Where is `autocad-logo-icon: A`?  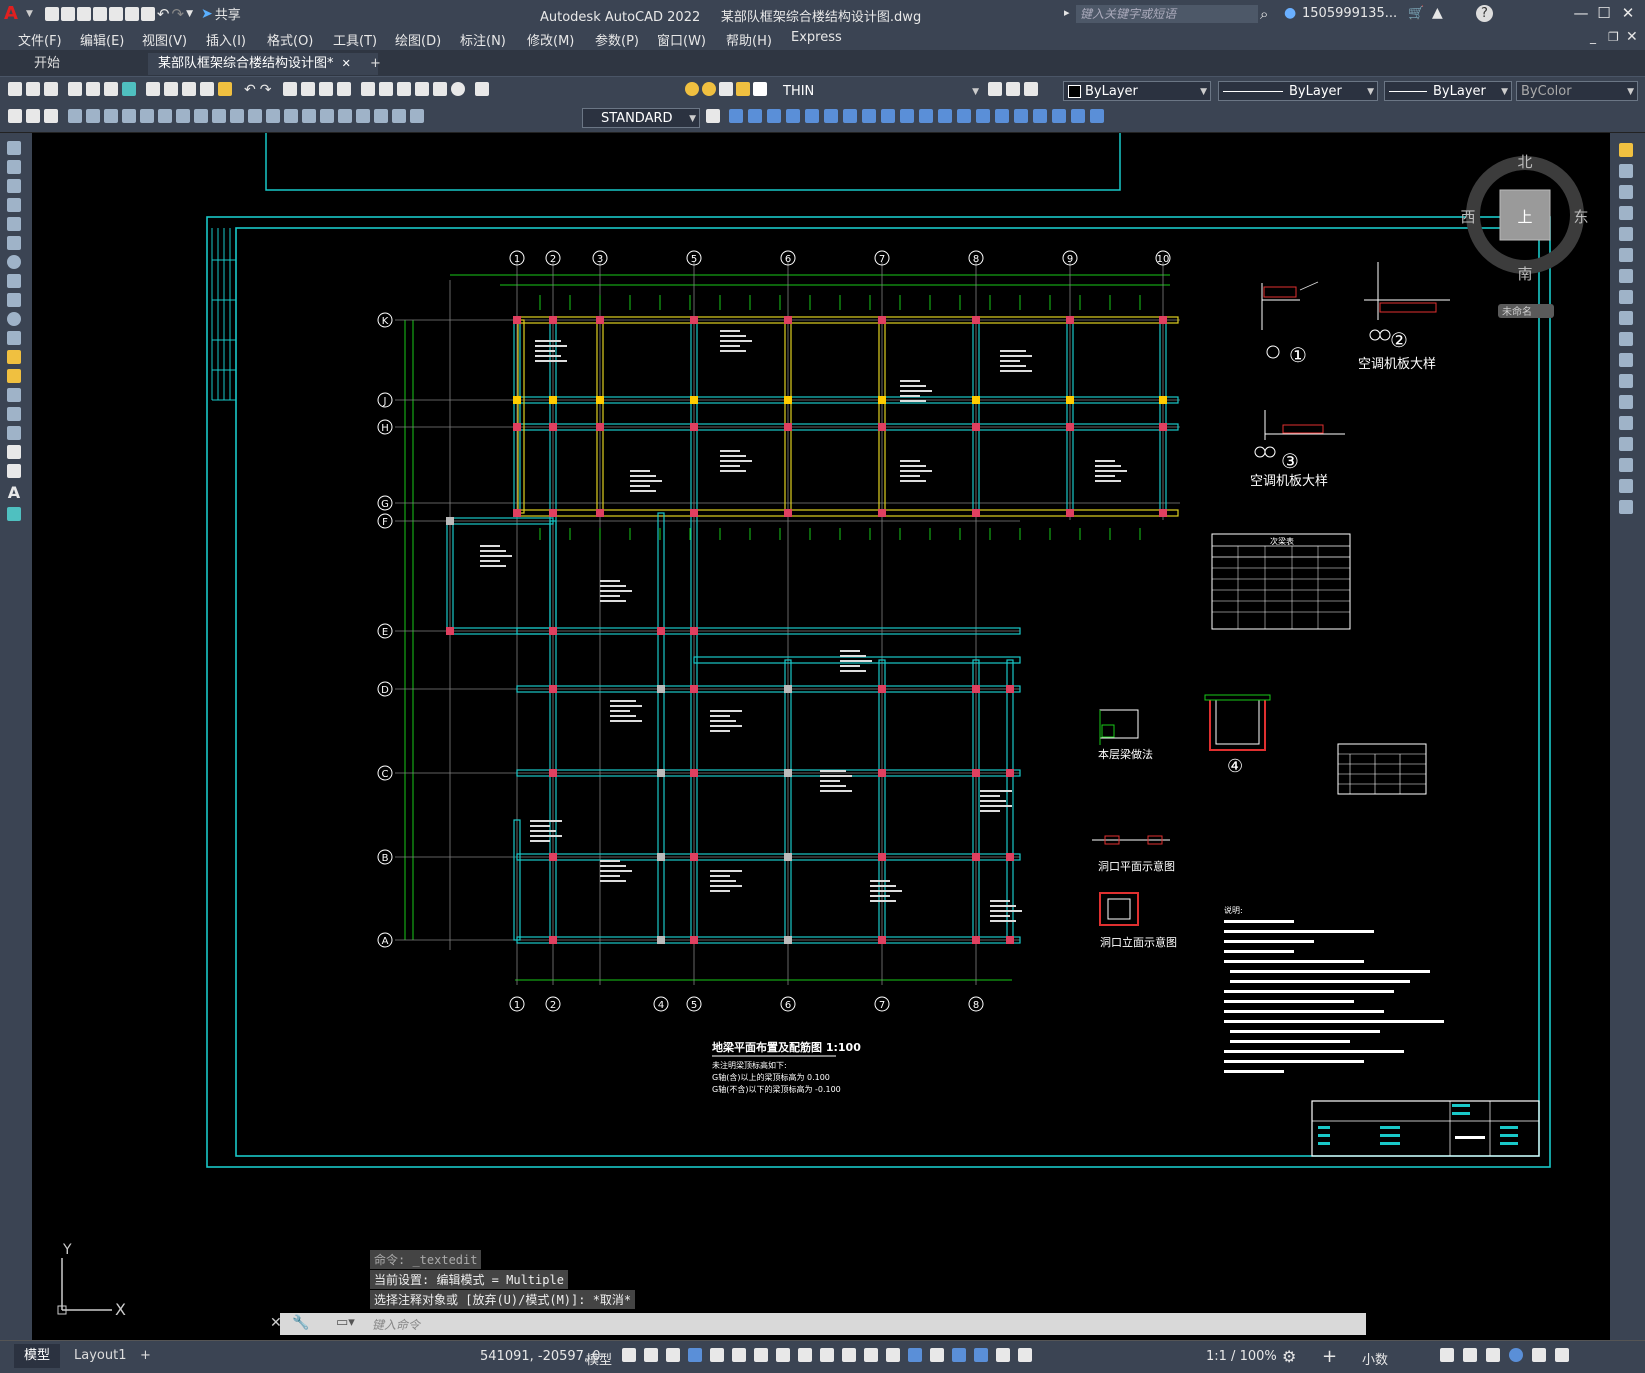 autocad-logo-icon: A is located at coordinates (14, 13).